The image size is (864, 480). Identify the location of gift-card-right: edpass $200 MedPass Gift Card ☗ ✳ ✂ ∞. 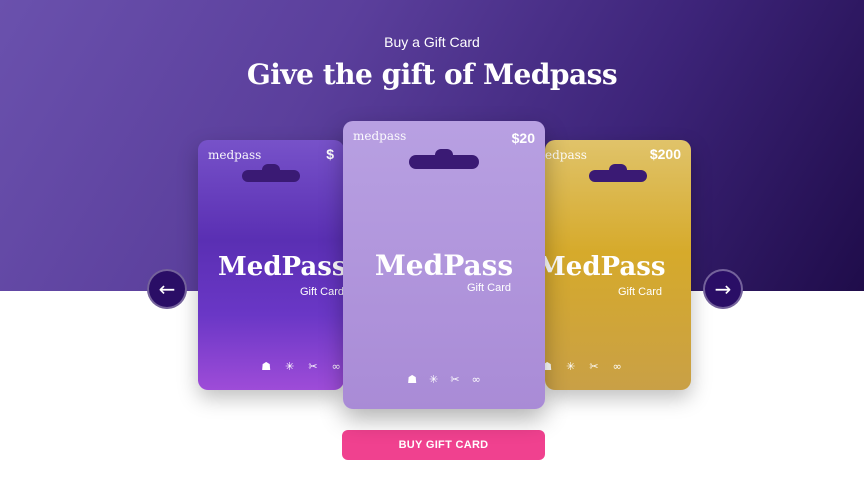
(618, 265).